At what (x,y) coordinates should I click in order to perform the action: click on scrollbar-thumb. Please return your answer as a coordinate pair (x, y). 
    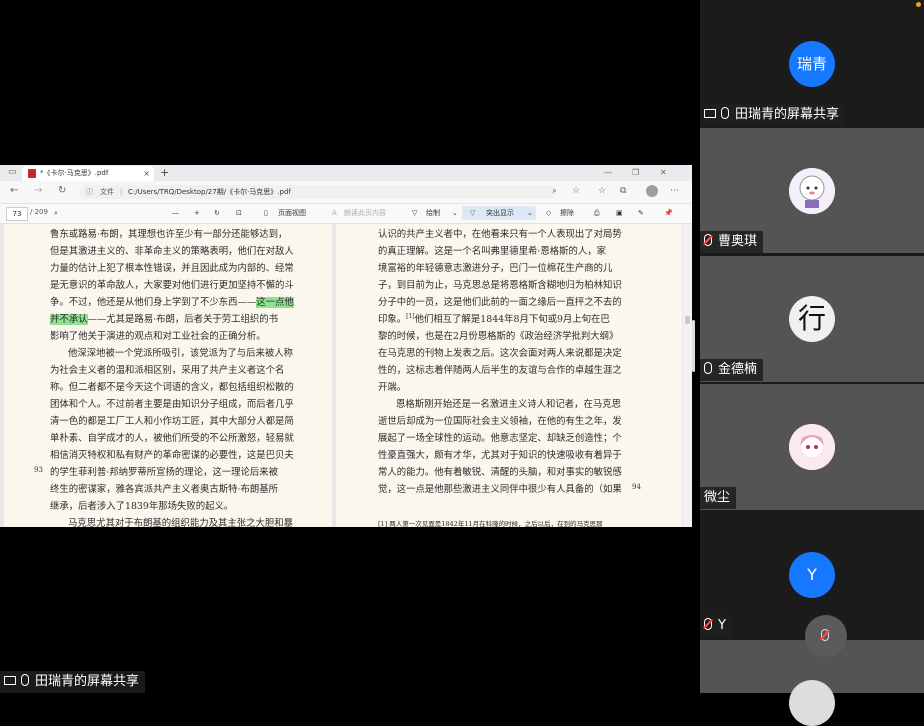
    Looking at the image, I should click on (687, 320).